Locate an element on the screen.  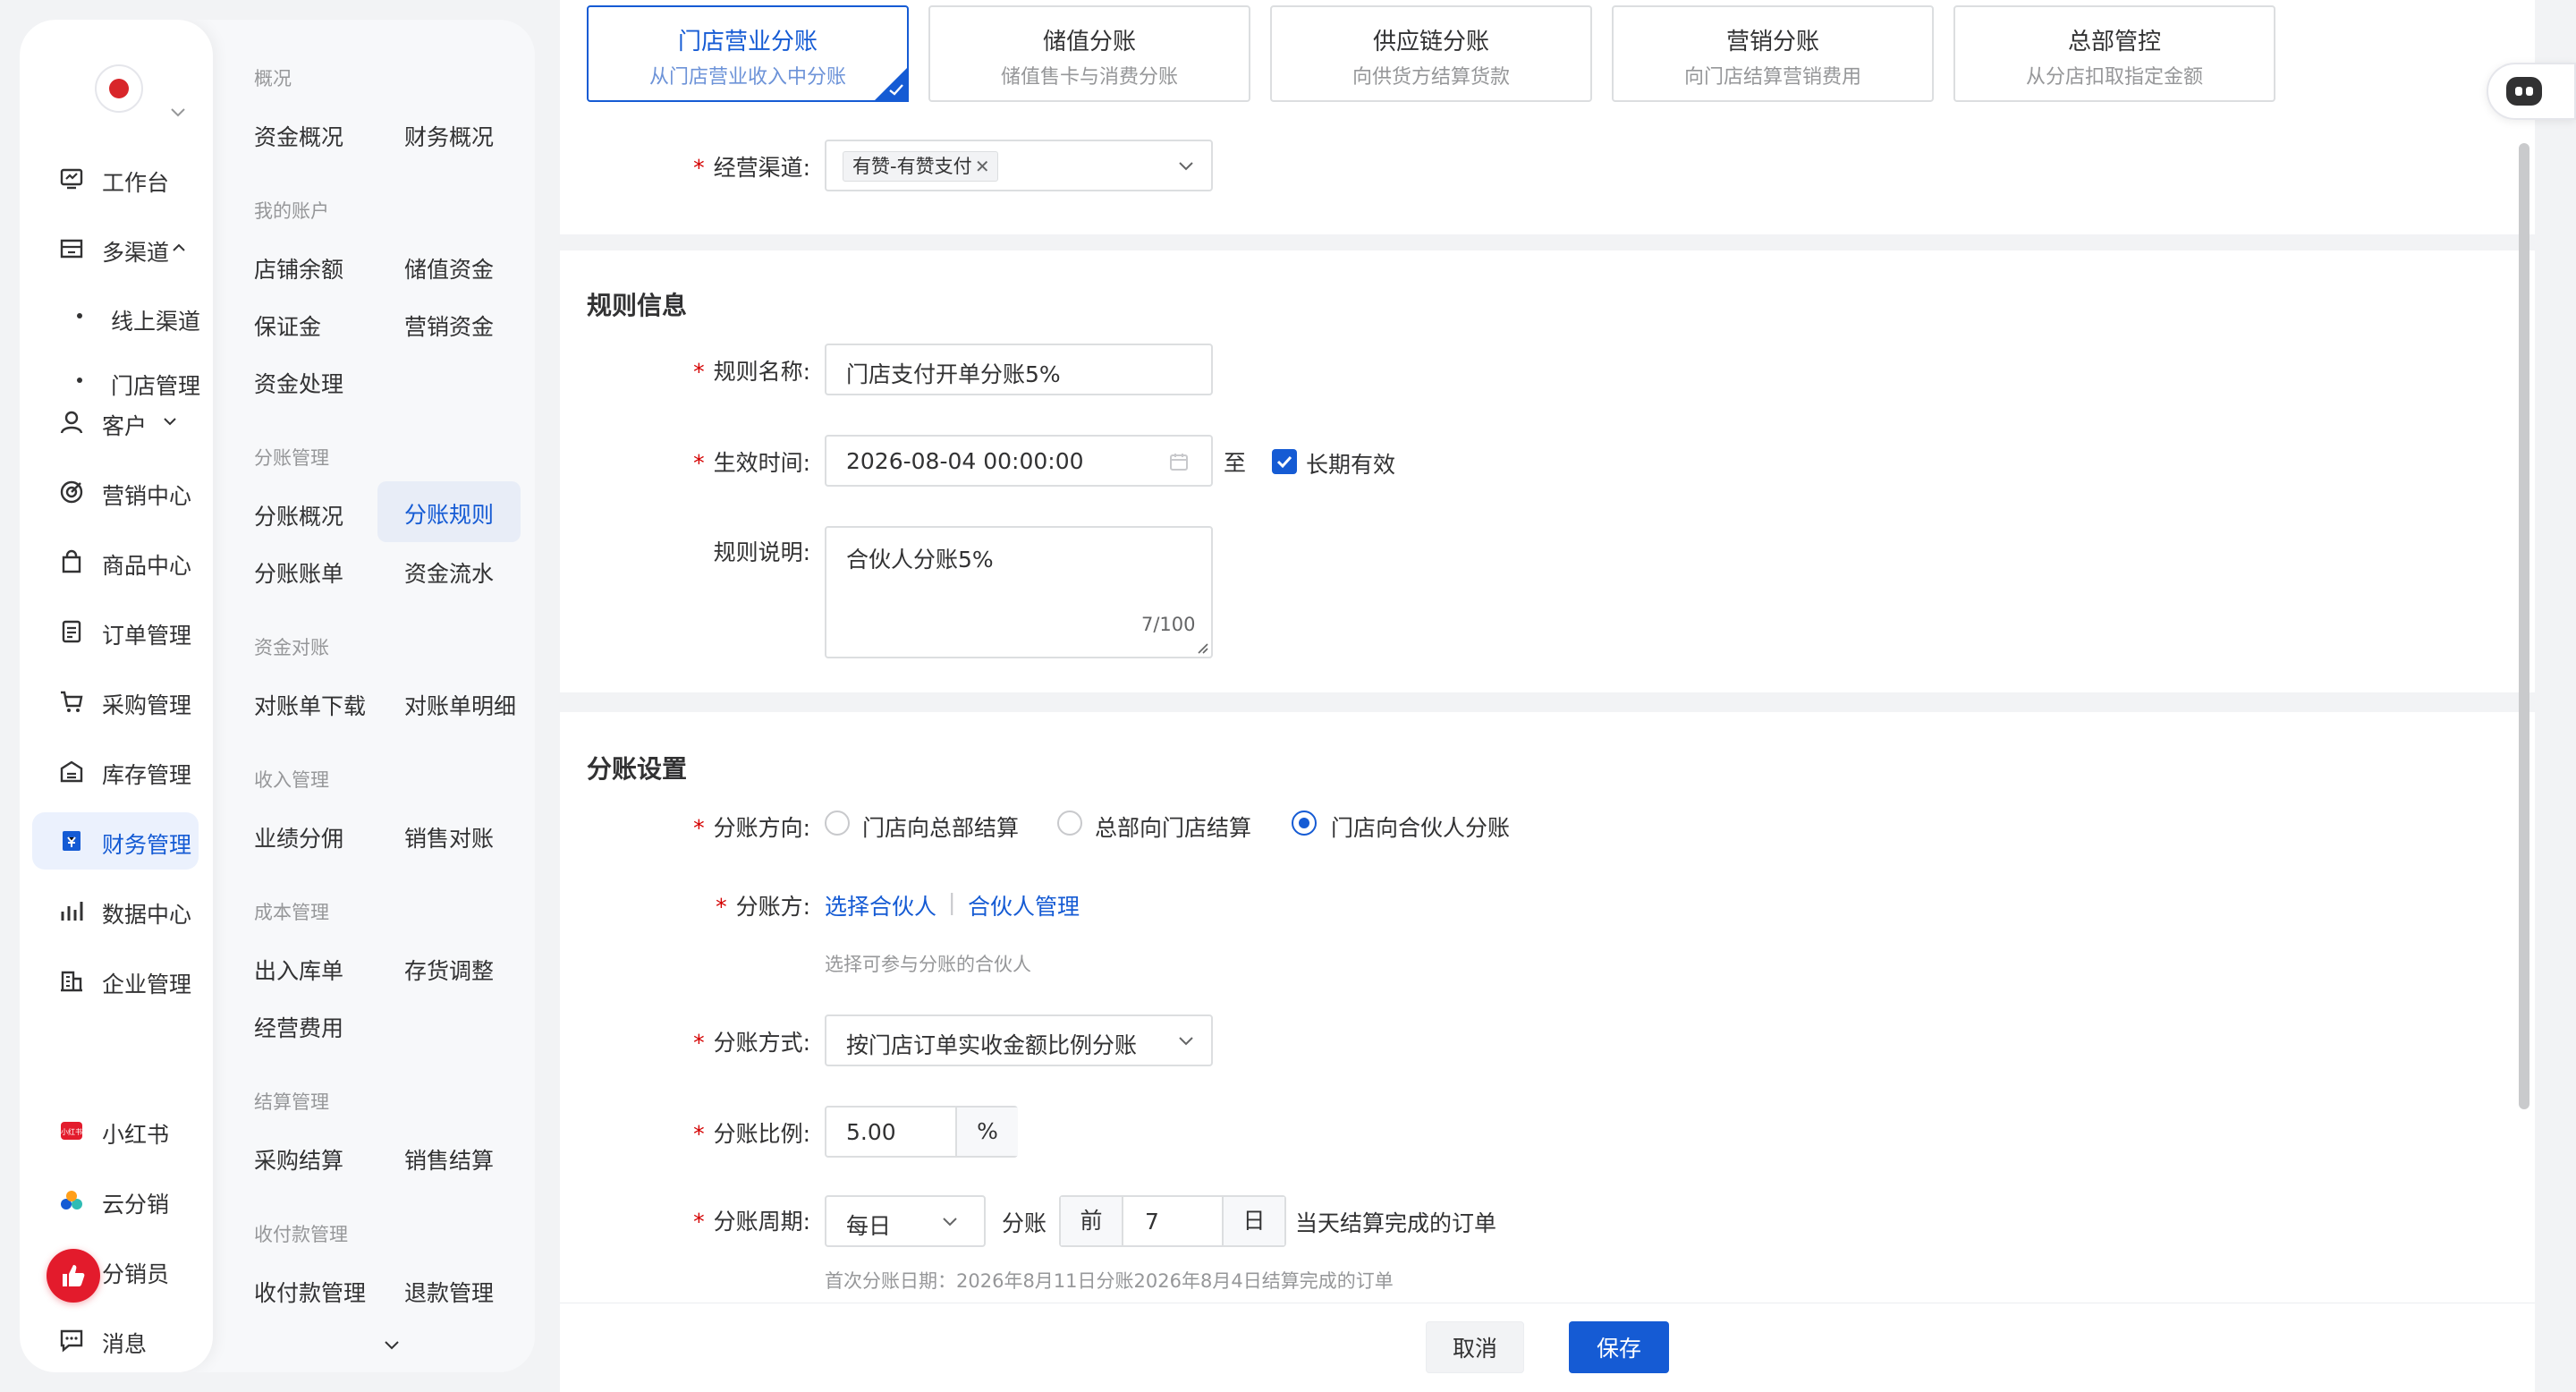
sidebar-item-label: 工作台 is located at coordinates (136, 183).